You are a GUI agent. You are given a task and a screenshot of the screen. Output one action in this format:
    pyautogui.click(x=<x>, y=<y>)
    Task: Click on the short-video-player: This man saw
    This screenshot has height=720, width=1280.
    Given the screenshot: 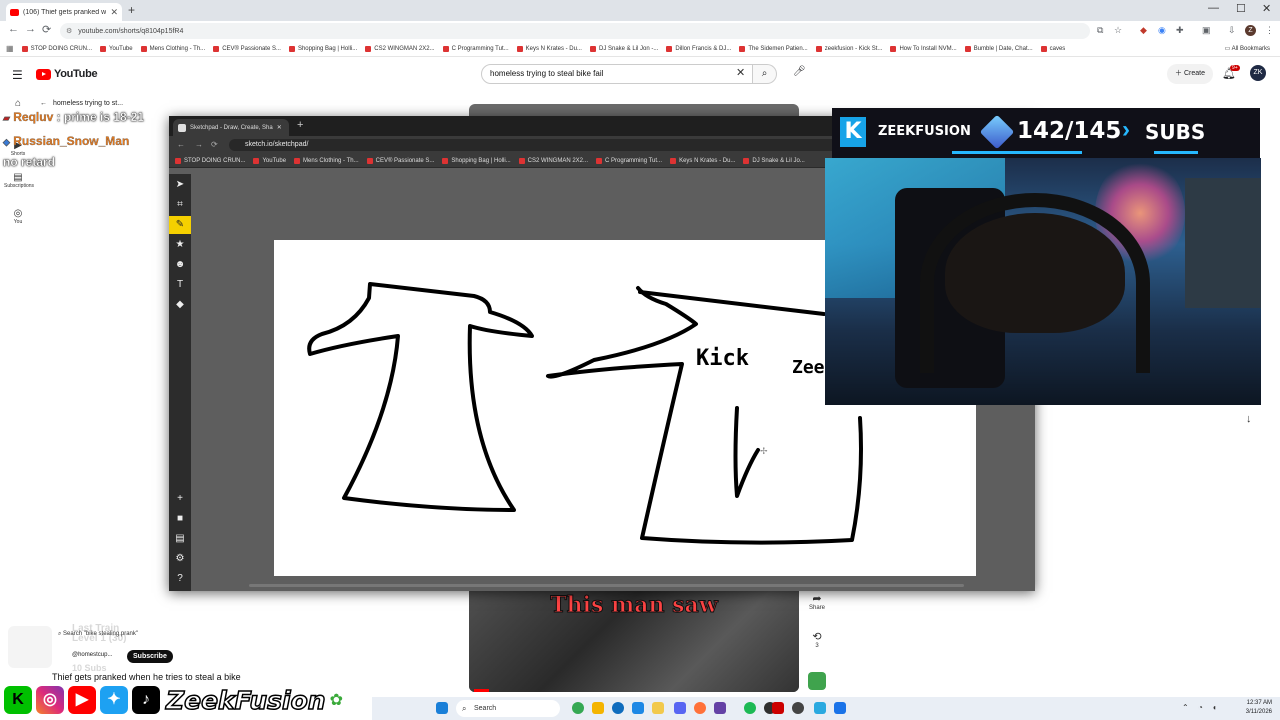 What is the action you would take?
    pyautogui.click(x=634, y=641)
    